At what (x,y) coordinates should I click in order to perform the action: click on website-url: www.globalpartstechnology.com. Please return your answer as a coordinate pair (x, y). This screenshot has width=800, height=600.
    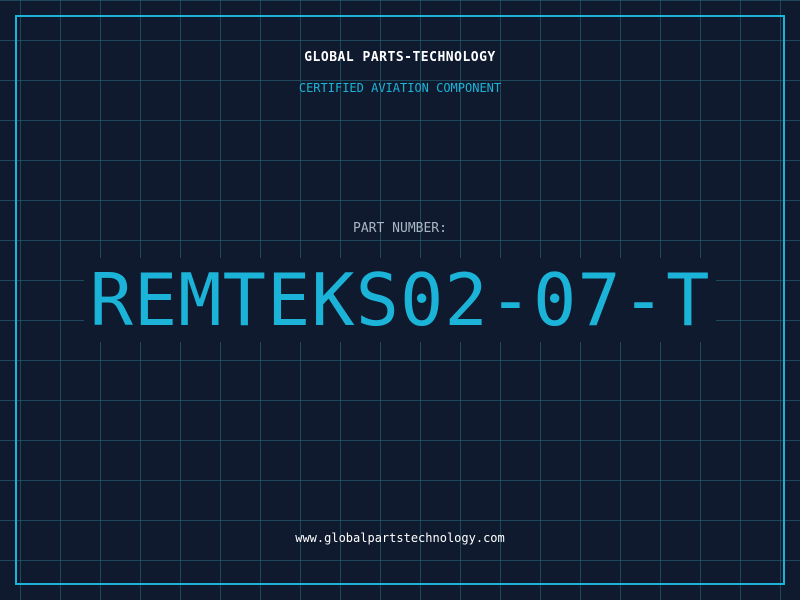
    Looking at the image, I should click on (400, 538).